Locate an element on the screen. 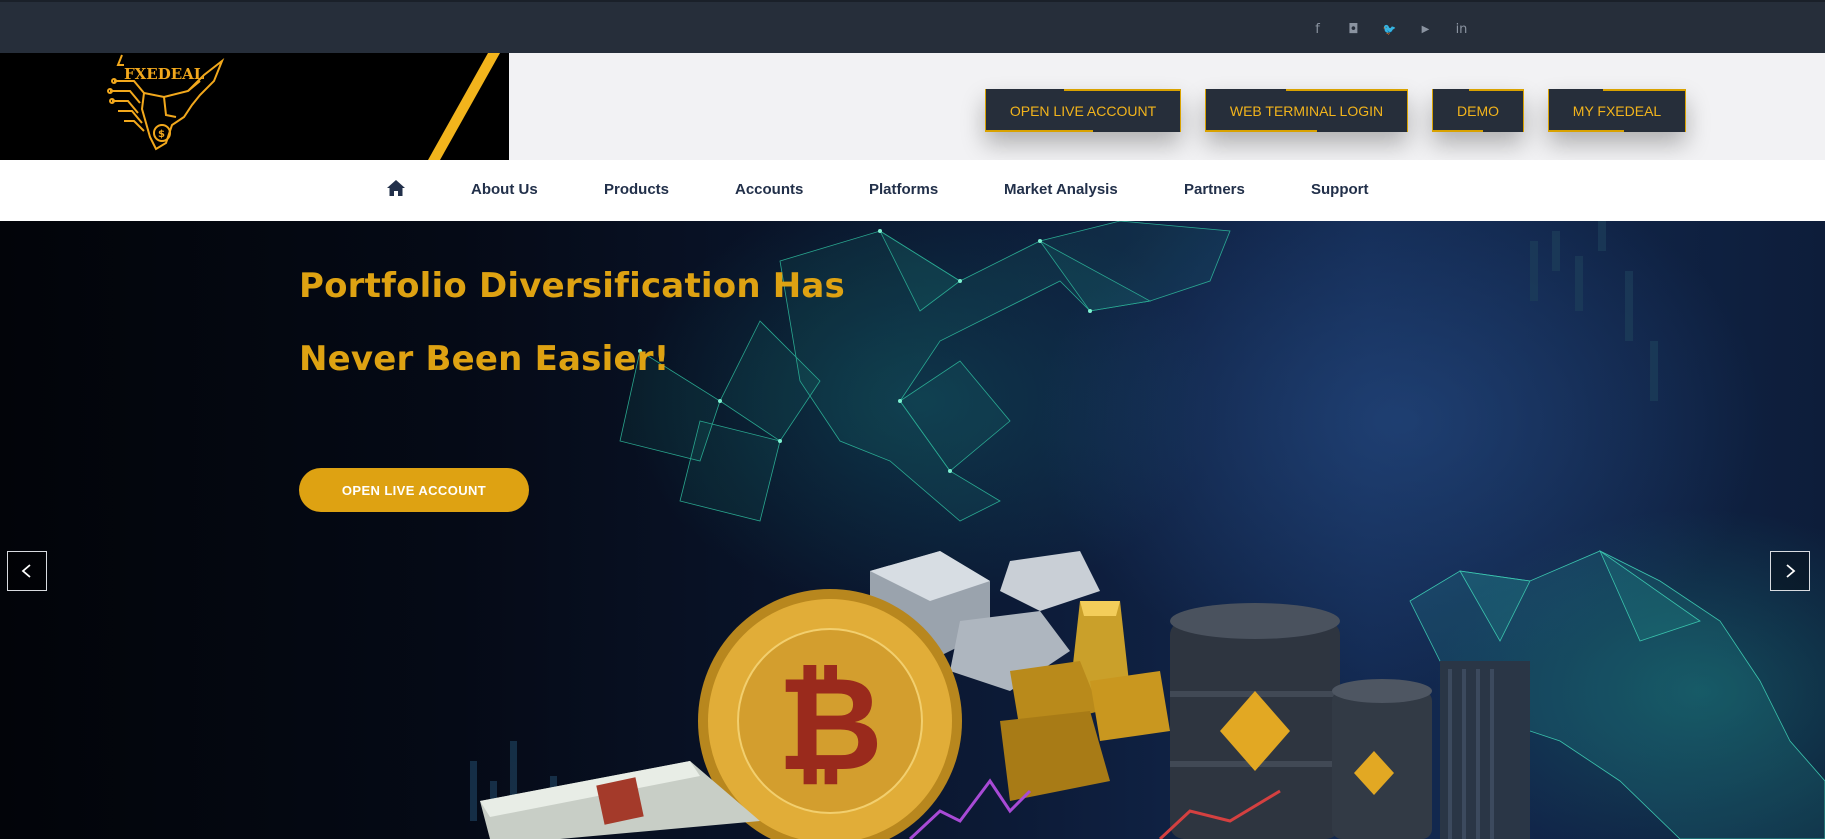 The image size is (1825, 839). instagram-icon: ◘ is located at coordinates (1353, 29).